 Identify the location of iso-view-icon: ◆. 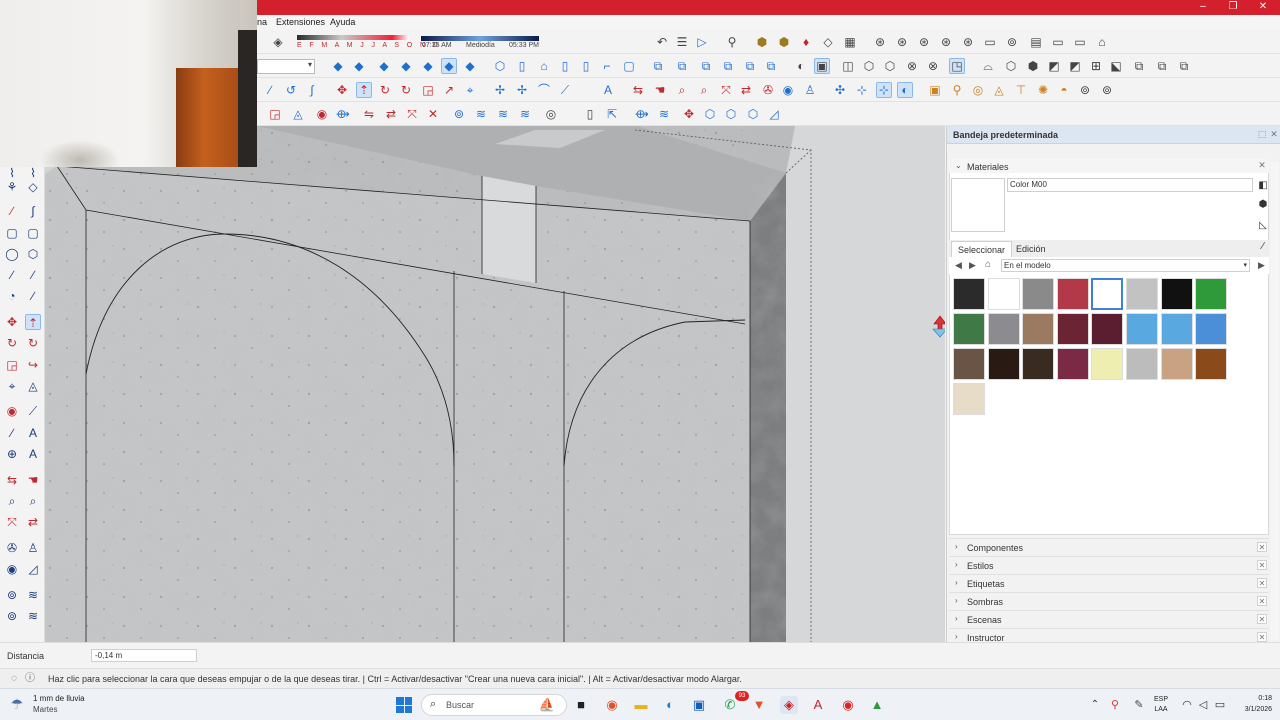
(338, 66).